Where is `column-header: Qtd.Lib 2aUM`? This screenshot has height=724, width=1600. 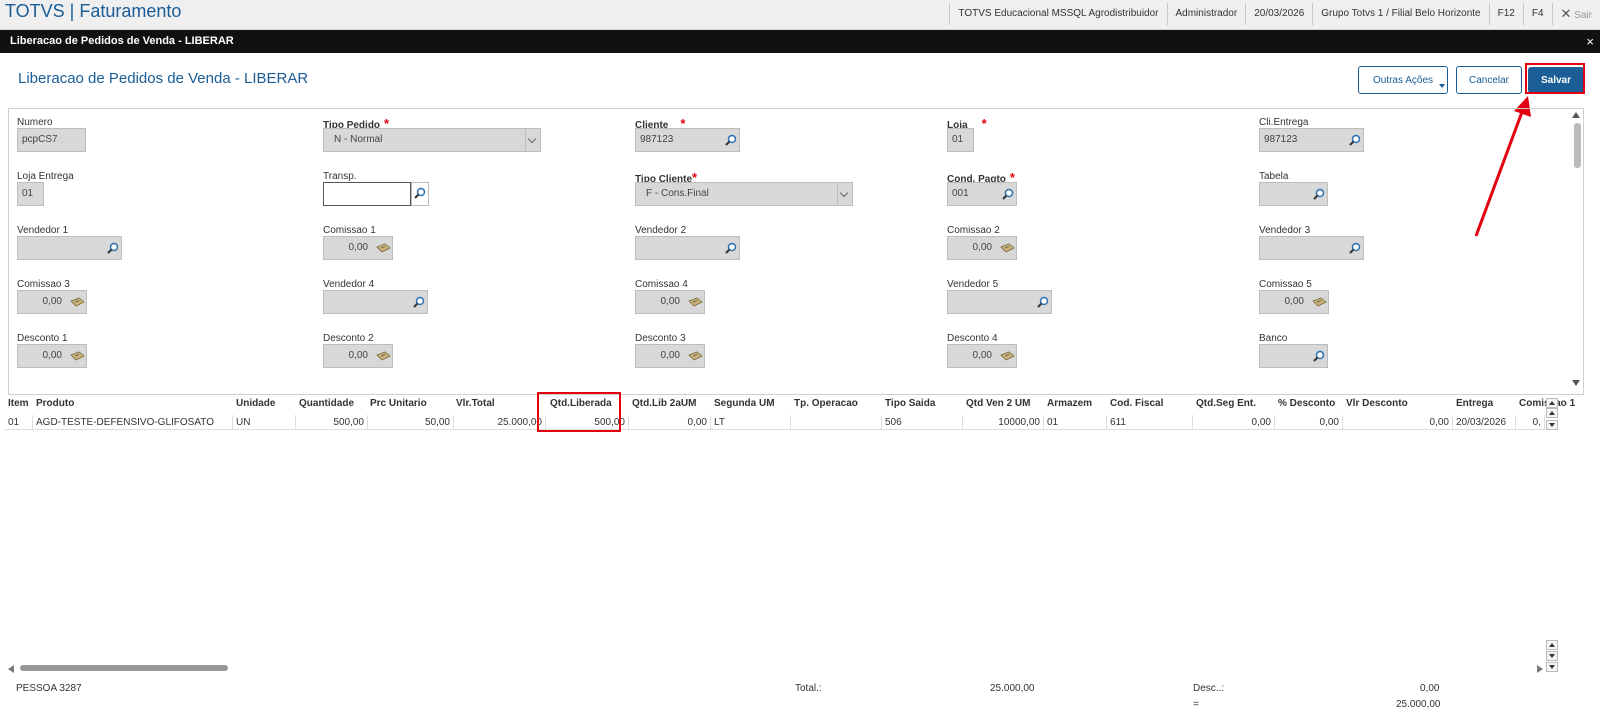 column-header: Qtd.Lib 2aUM is located at coordinates (664, 403).